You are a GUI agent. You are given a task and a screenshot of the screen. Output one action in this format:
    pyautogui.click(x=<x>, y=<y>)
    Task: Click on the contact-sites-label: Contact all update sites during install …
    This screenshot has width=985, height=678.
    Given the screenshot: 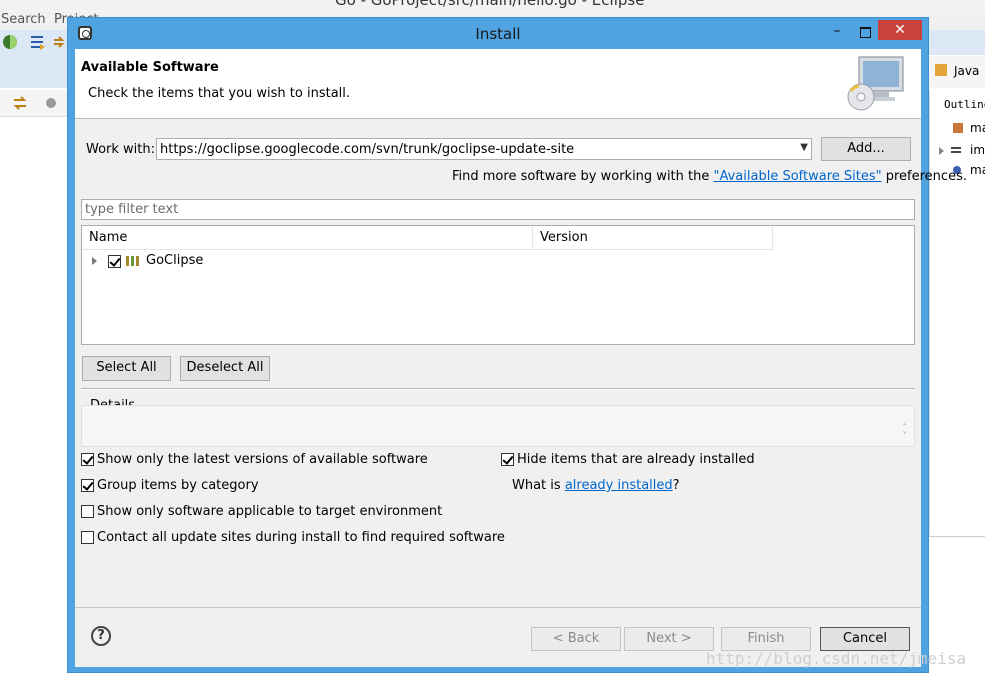 What is the action you would take?
    pyautogui.click(x=301, y=537)
    